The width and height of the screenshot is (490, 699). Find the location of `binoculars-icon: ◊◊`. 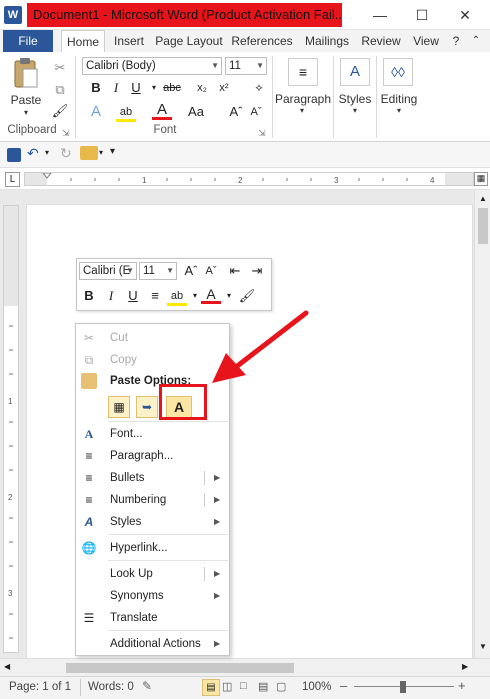

binoculars-icon: ◊◊ is located at coordinates (398, 72).